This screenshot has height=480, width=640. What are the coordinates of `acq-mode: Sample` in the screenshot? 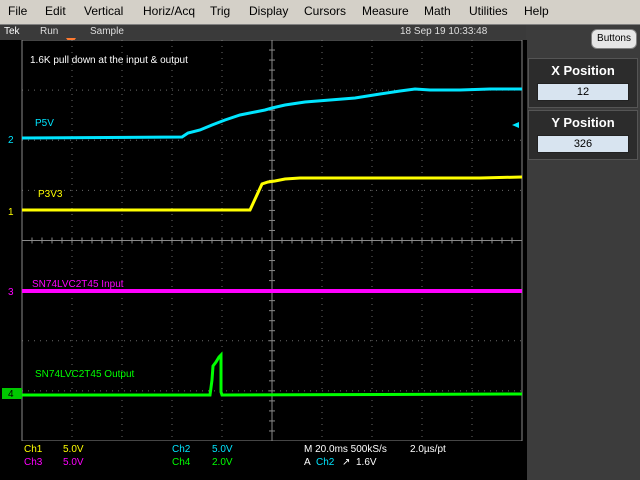 It's located at (107, 31).